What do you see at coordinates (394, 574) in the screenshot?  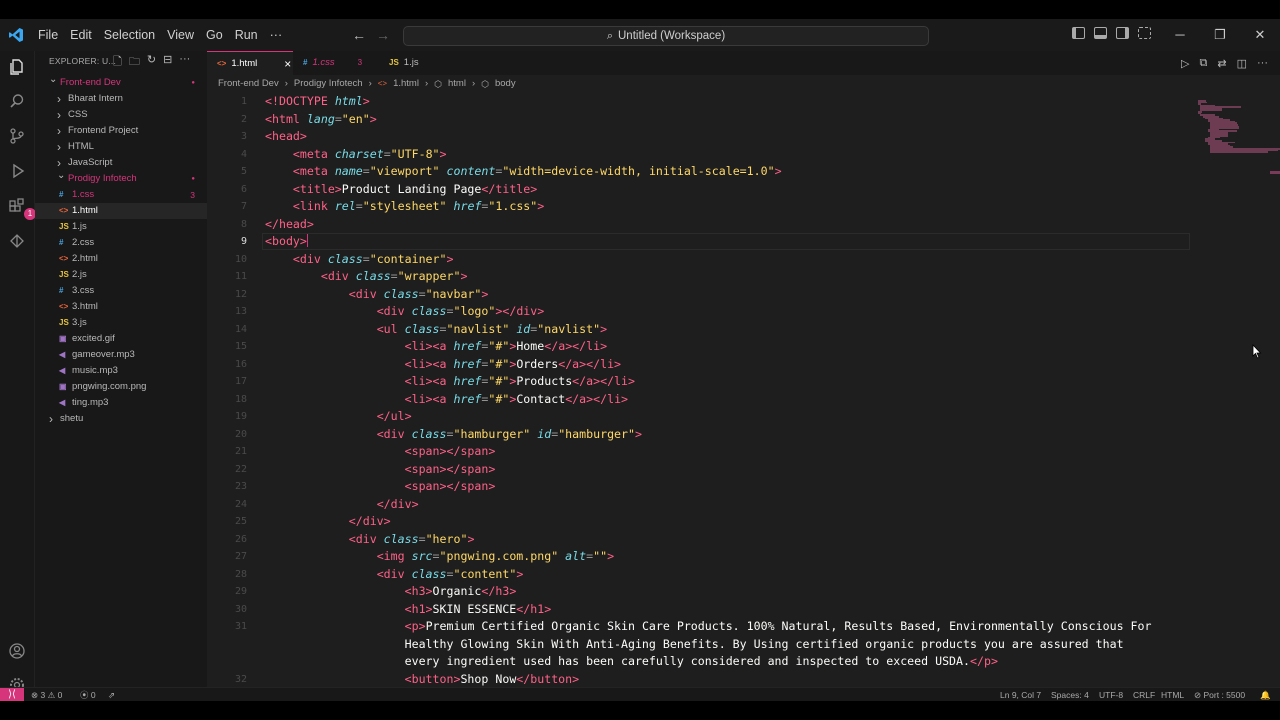 I see `code-line: <div class="content">` at bounding box center [394, 574].